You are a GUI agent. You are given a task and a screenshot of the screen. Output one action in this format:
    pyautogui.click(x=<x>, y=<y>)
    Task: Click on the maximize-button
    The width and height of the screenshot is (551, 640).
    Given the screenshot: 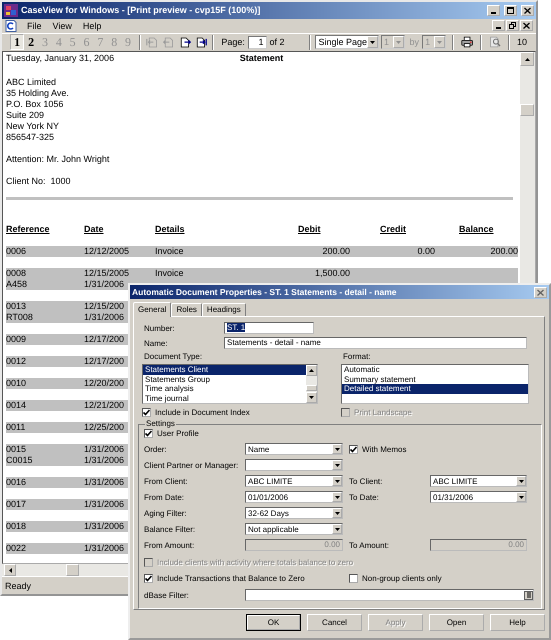 What is the action you would take?
    pyautogui.click(x=510, y=10)
    